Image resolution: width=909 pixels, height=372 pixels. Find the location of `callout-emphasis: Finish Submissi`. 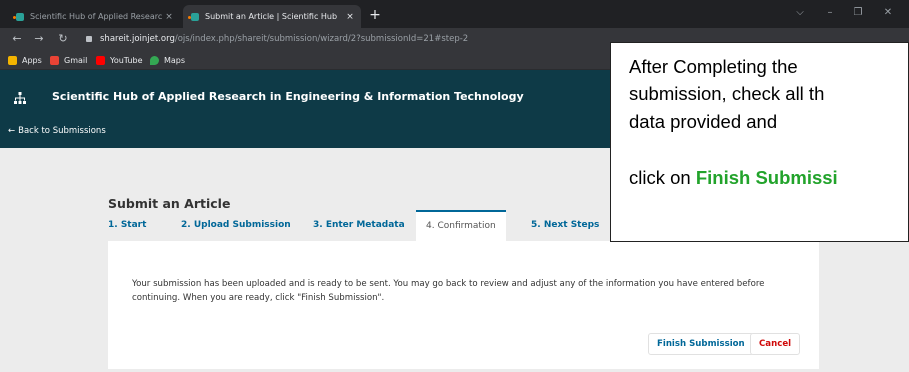

callout-emphasis: Finish Submissi is located at coordinates (766, 177).